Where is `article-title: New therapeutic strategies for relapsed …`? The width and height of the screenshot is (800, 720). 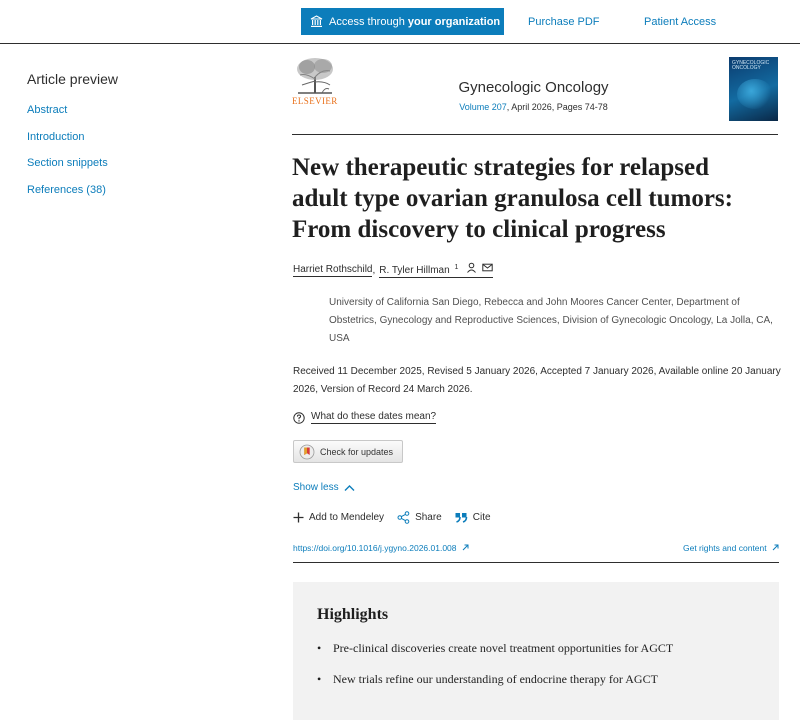 article-title: New therapeutic strategies for relapsed … is located at coordinates (512, 198).